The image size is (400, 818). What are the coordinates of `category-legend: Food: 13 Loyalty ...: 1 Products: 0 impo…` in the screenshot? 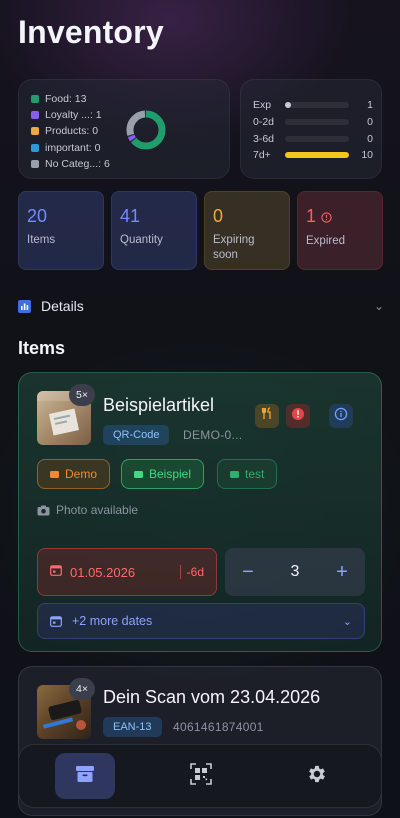 It's located at (70, 131).